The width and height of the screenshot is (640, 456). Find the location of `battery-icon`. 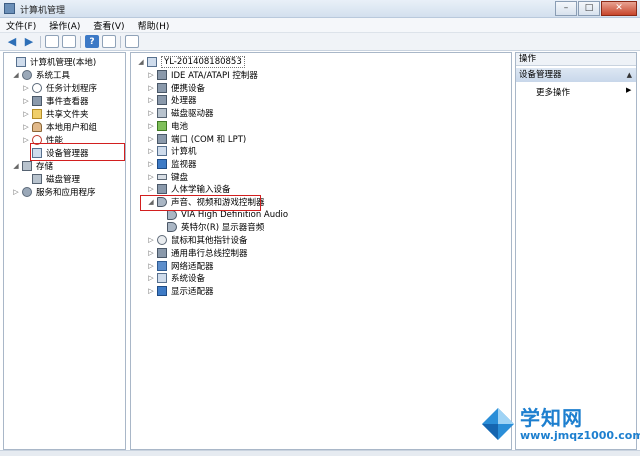

battery-icon is located at coordinates (162, 125).